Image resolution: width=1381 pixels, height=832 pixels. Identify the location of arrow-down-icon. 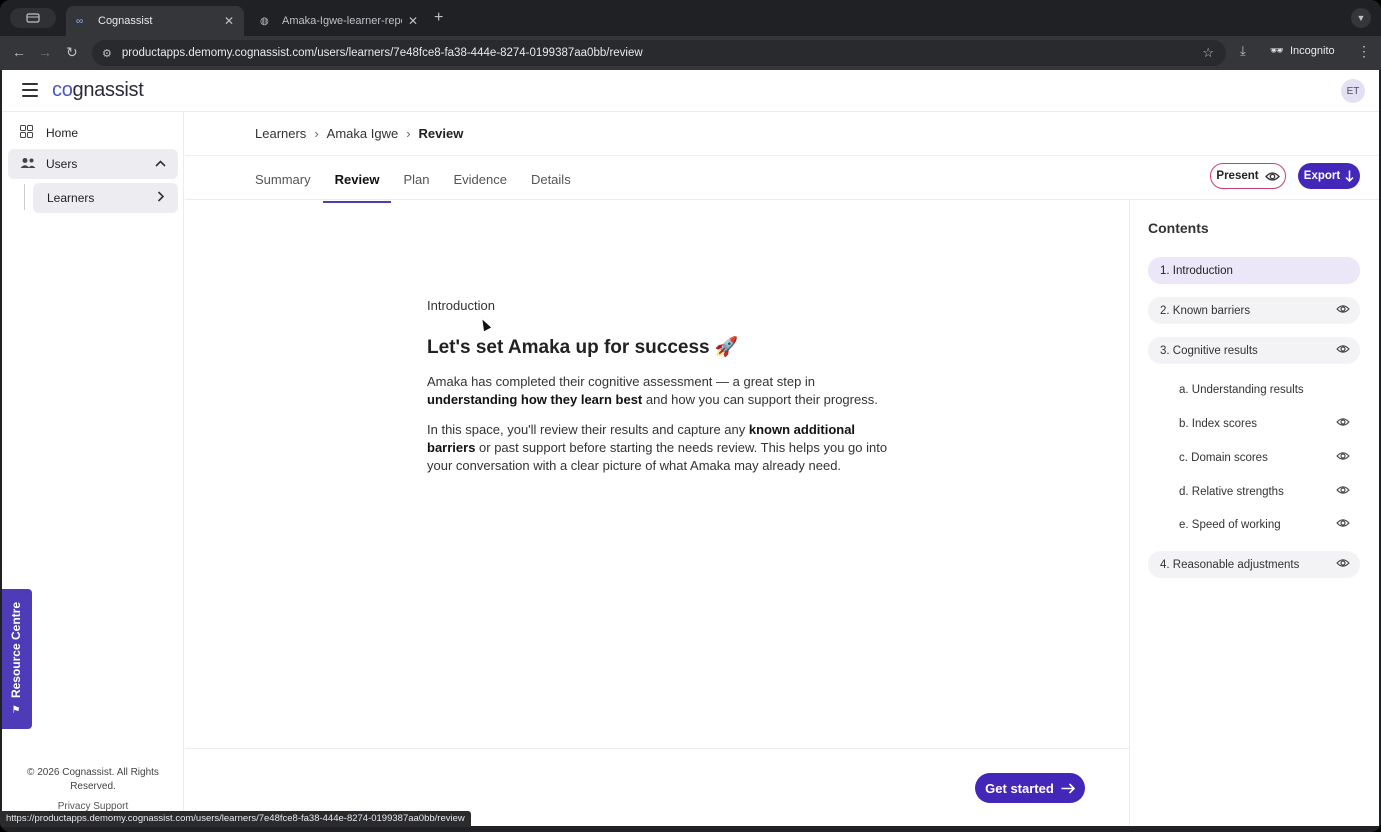
(1349, 176).